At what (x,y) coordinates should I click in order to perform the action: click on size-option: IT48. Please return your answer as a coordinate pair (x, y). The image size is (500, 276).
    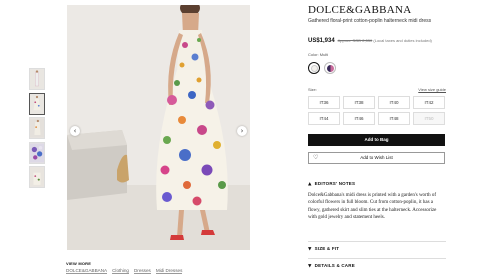
    Looking at the image, I should click on (394, 118).